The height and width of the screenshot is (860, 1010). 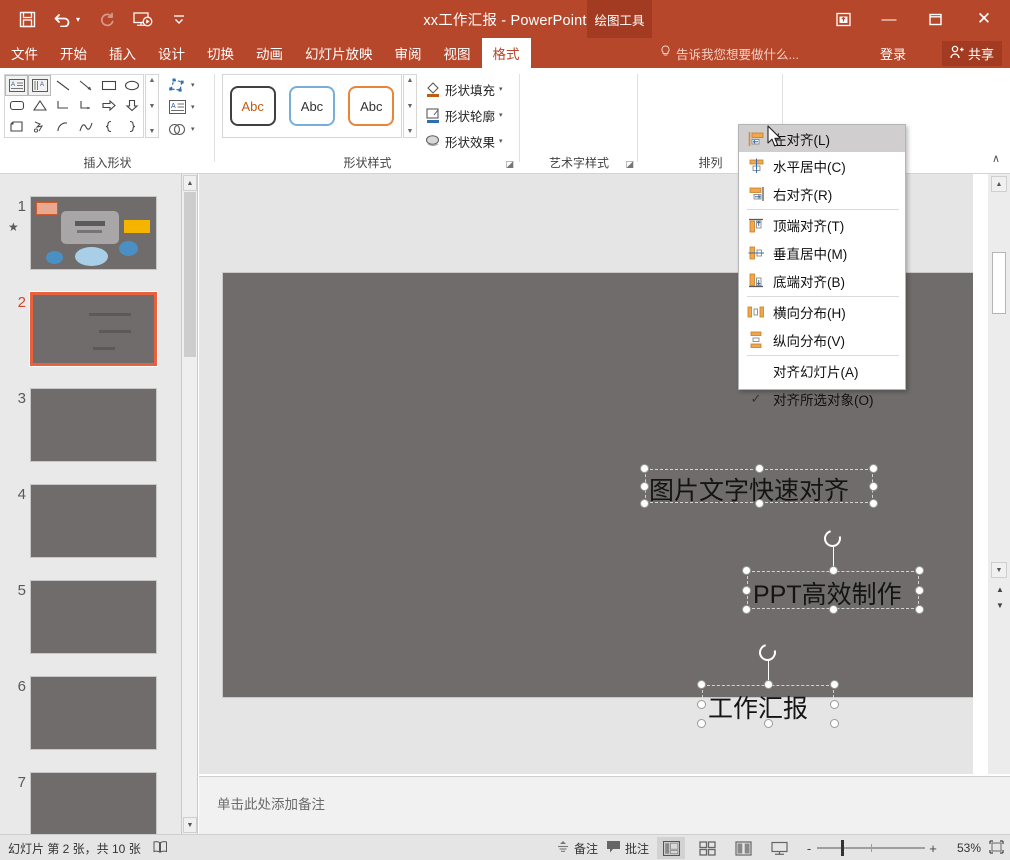 I want to click on zoom-level-label: 53%, so click(x=965, y=848).